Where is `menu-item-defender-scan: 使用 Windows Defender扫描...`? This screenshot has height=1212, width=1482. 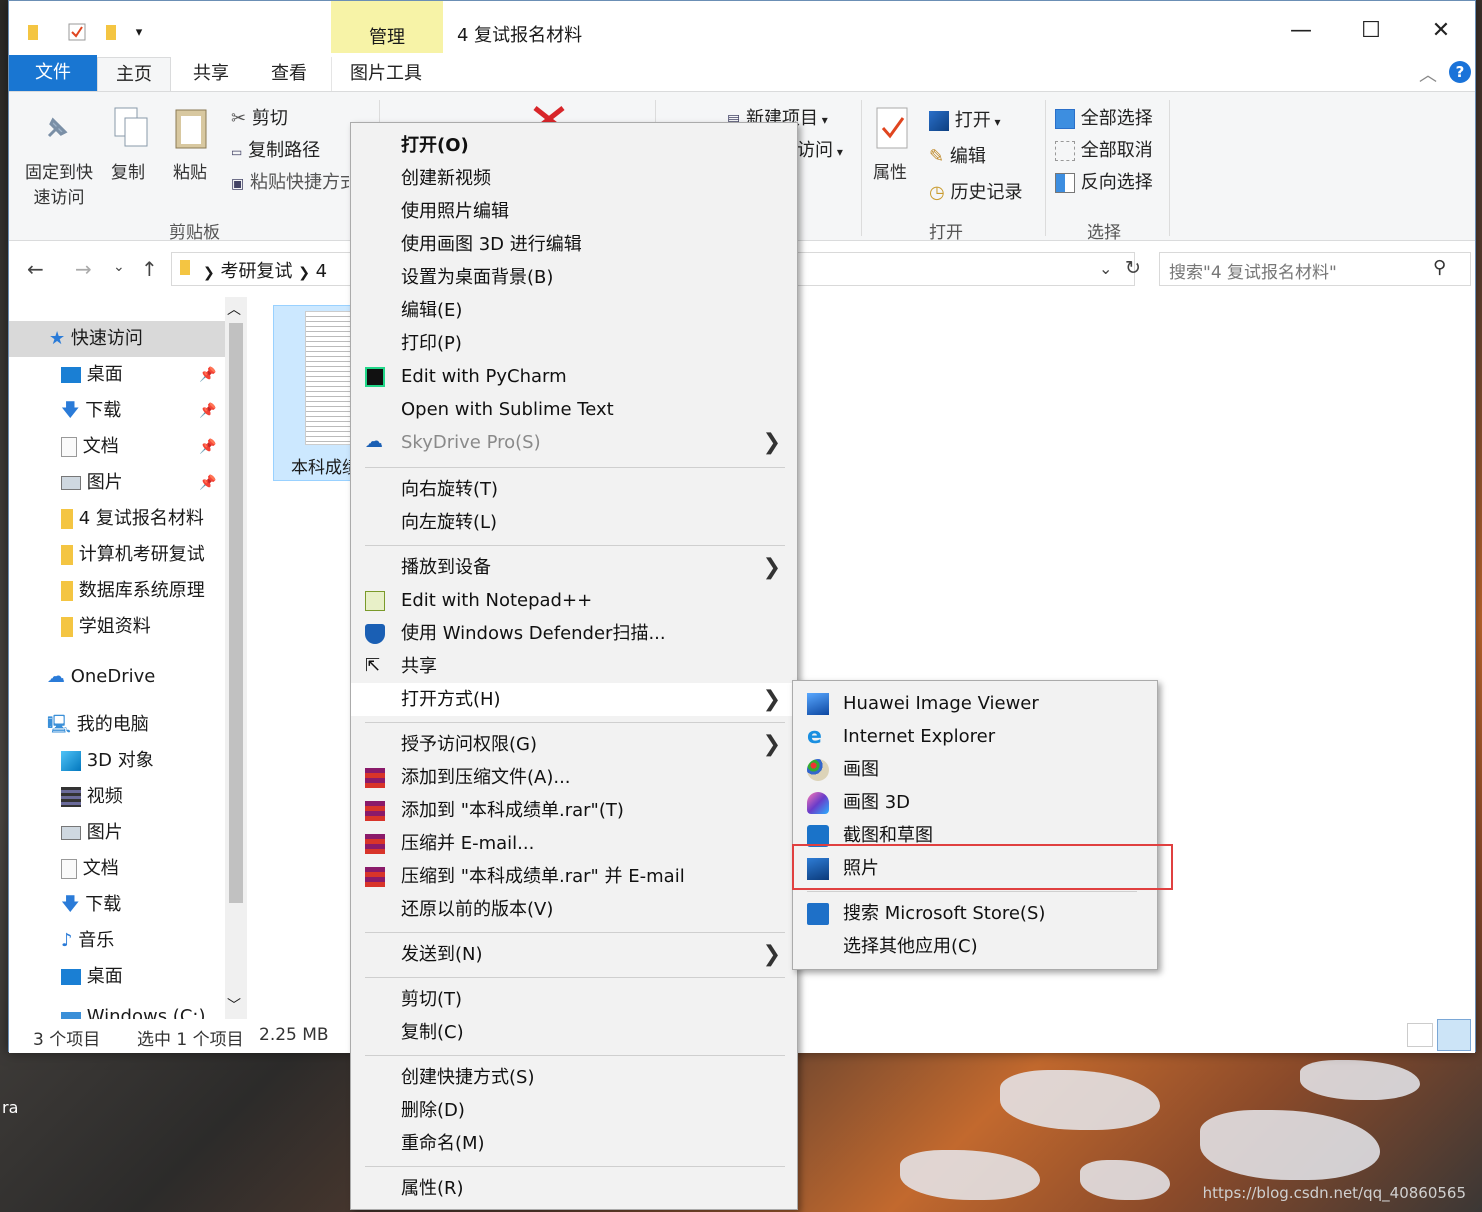 menu-item-defender-scan: 使用 Windows Defender扫描... is located at coordinates (574, 633).